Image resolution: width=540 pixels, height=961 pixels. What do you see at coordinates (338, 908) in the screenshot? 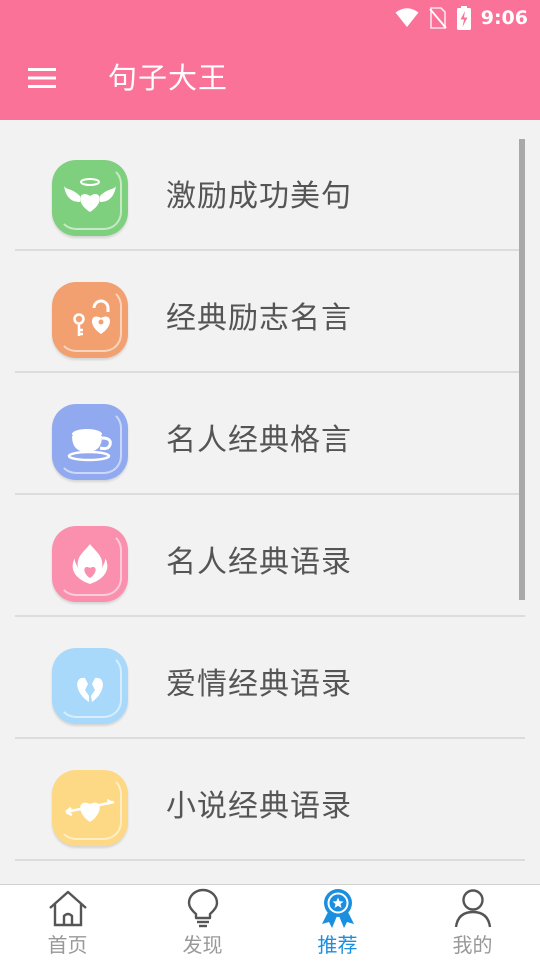
I see `award-ribbon-icon` at bounding box center [338, 908].